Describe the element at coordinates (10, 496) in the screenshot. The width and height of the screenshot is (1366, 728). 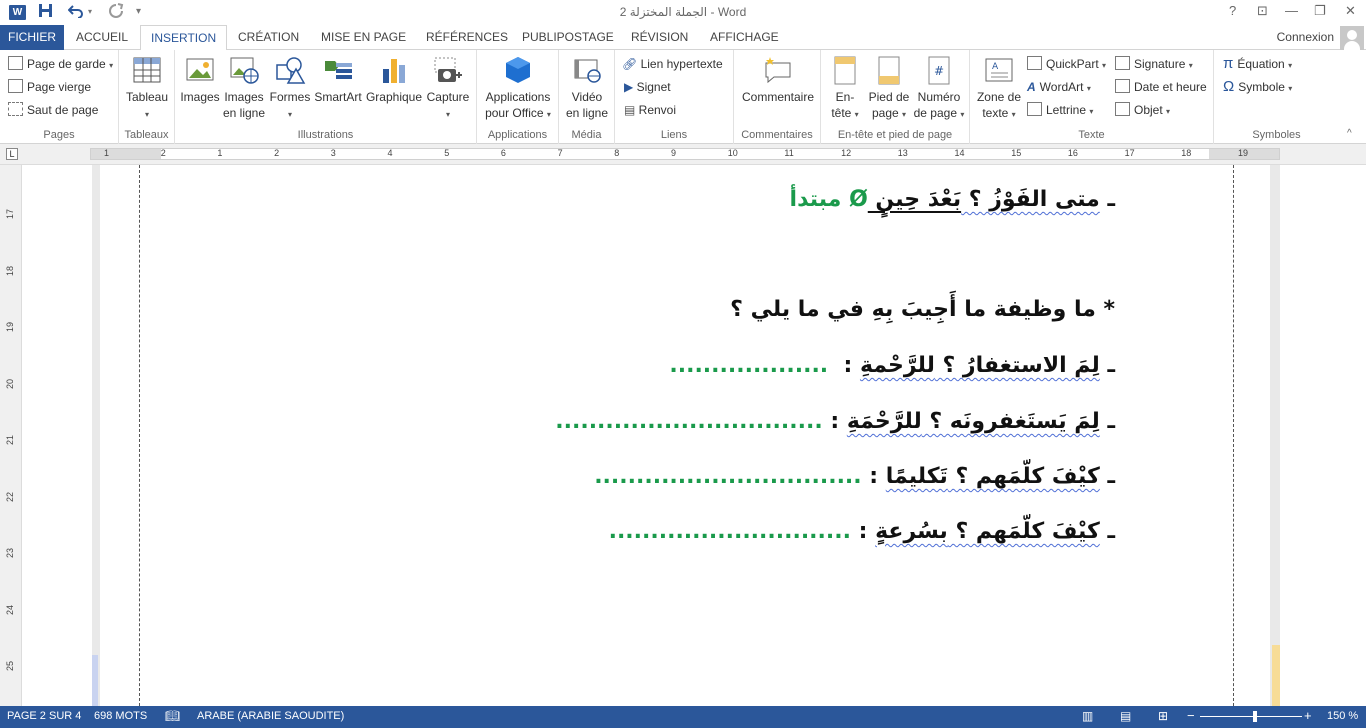
I see `ruler-tick-label: 22` at that location.